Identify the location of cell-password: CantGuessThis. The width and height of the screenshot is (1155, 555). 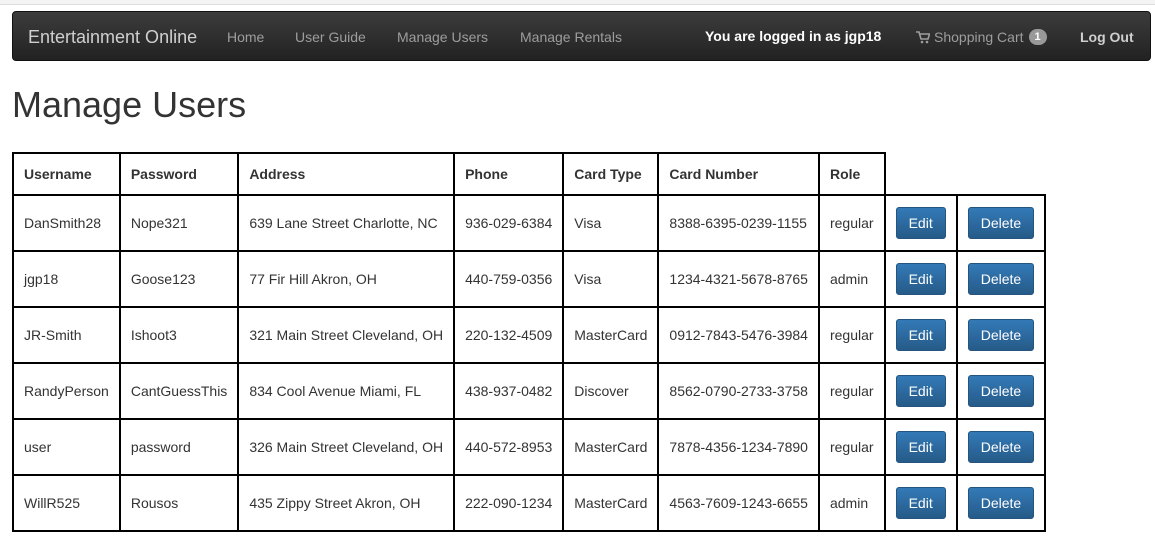
(179, 391).